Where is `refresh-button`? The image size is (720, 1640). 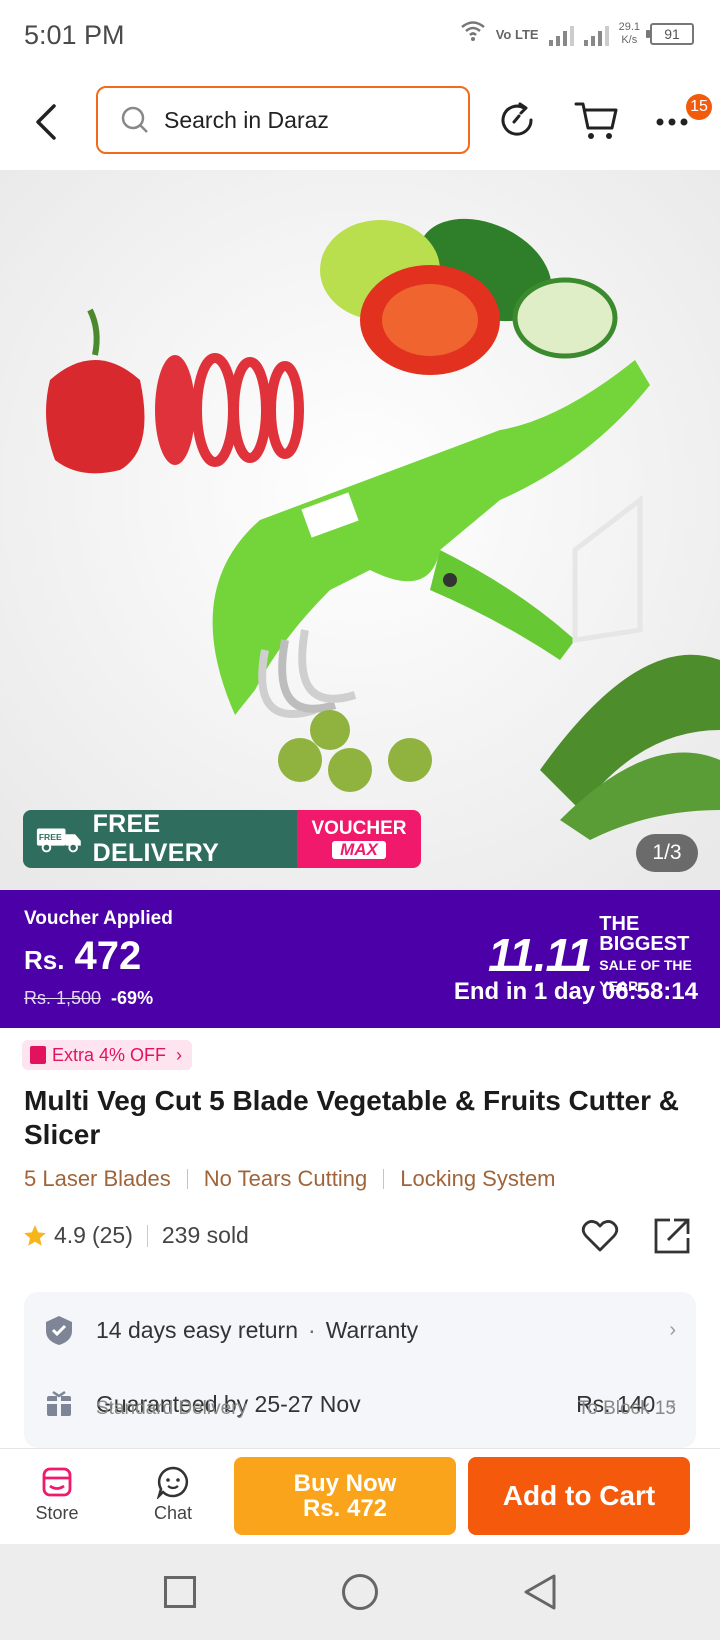 refresh-button is located at coordinates (518, 120).